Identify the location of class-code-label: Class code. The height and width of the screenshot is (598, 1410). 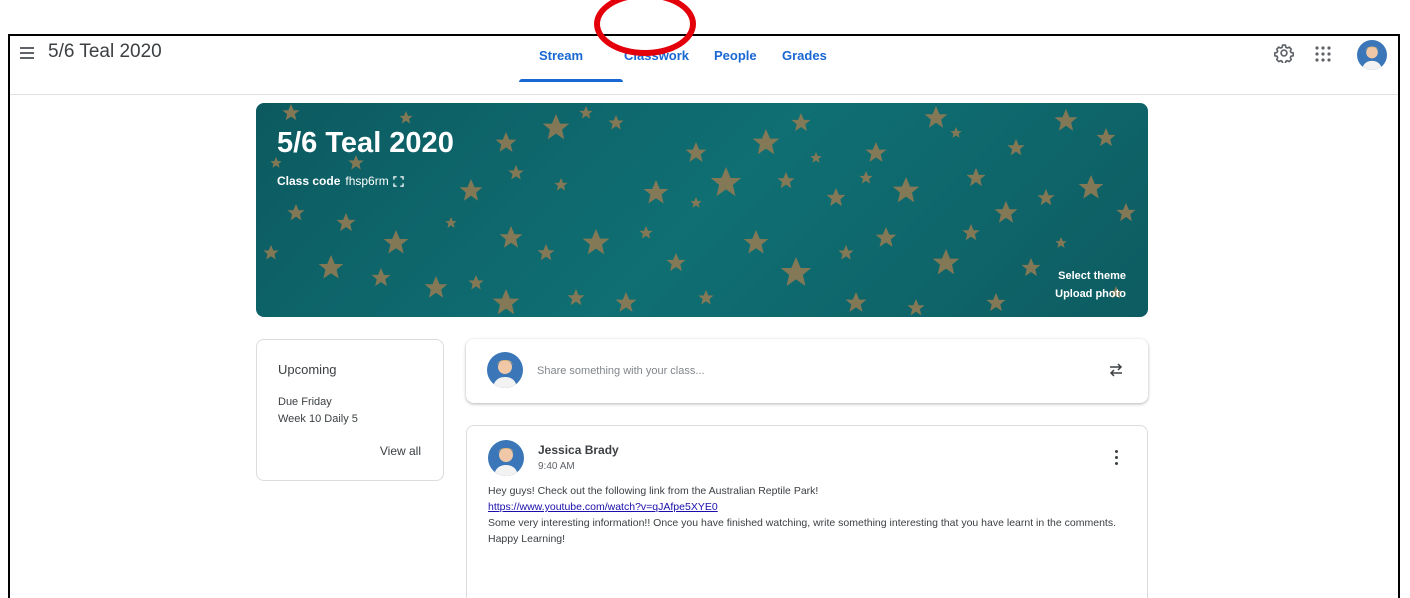
(309, 181).